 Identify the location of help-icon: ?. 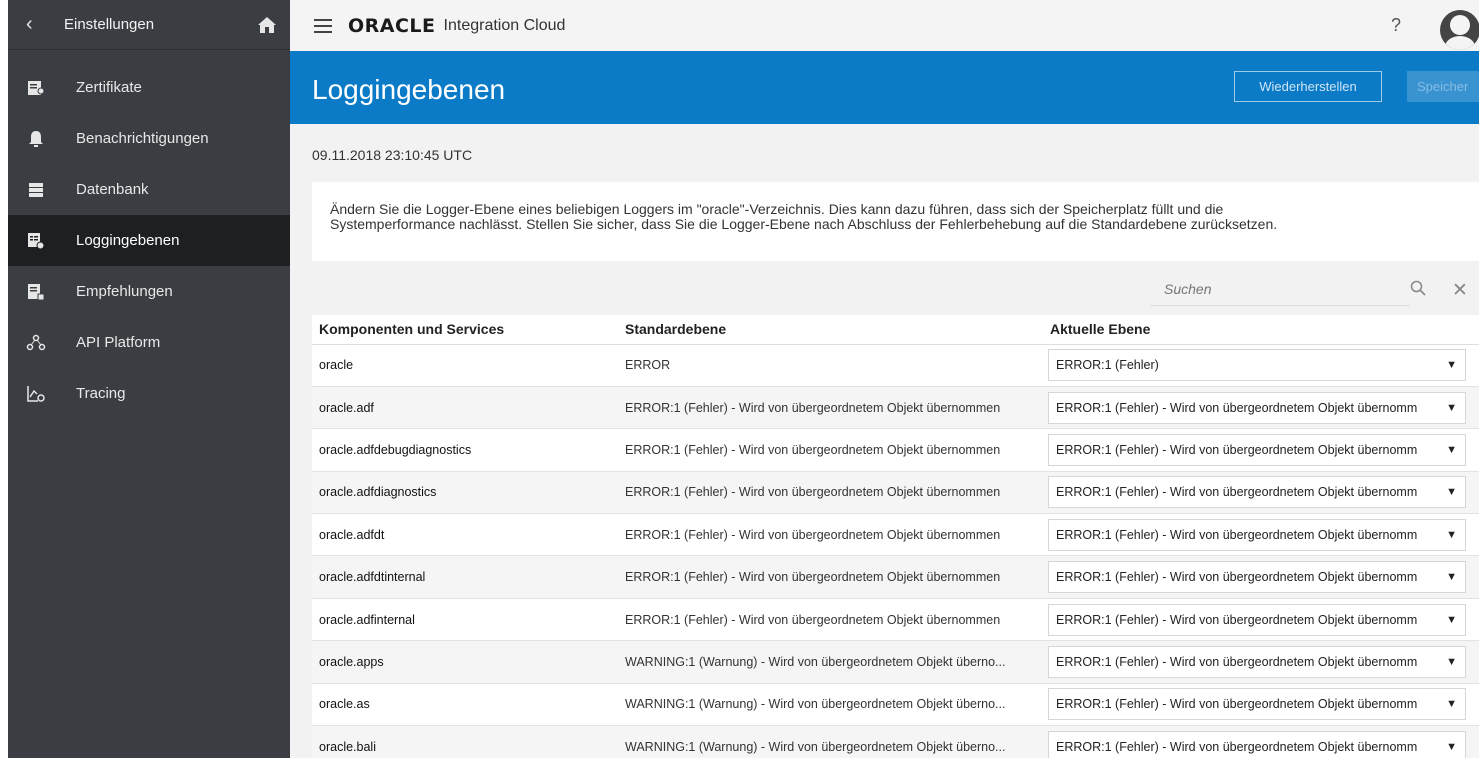
(1396, 25).